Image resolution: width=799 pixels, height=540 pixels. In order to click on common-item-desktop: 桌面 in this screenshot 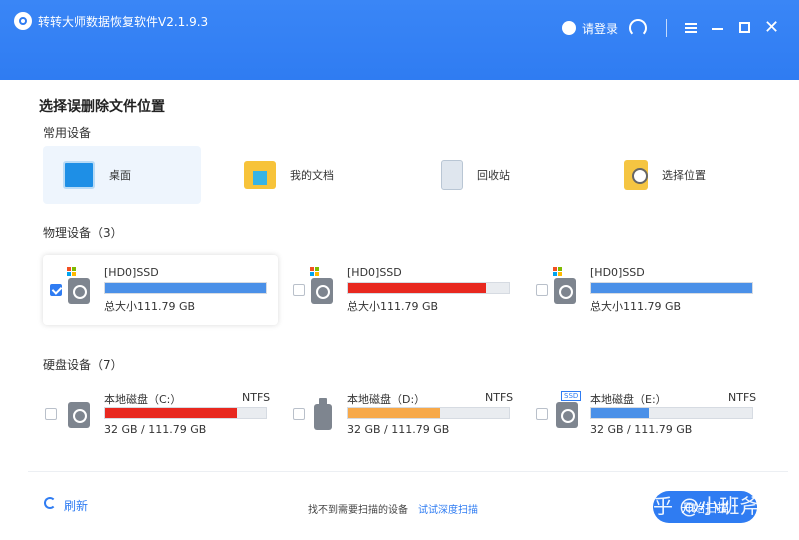, I will do `click(122, 175)`.